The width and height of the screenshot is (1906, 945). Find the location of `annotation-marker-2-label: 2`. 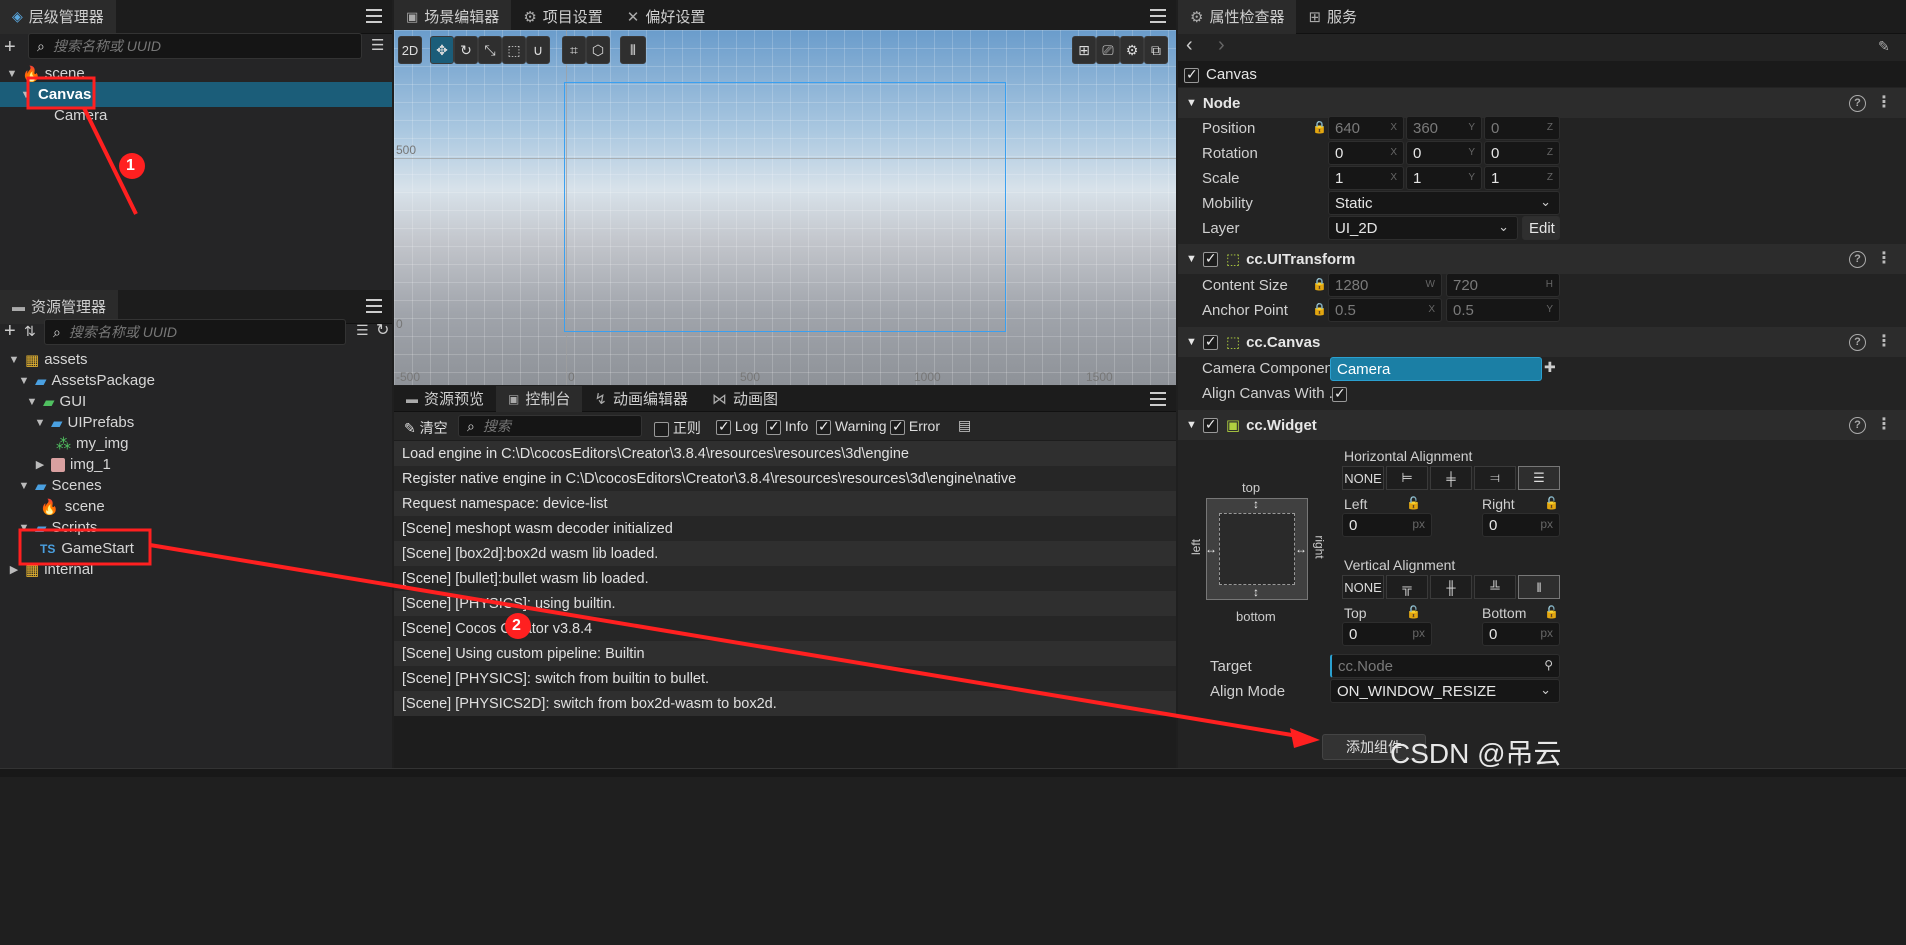

annotation-marker-2-label: 2 is located at coordinates (516, 625).